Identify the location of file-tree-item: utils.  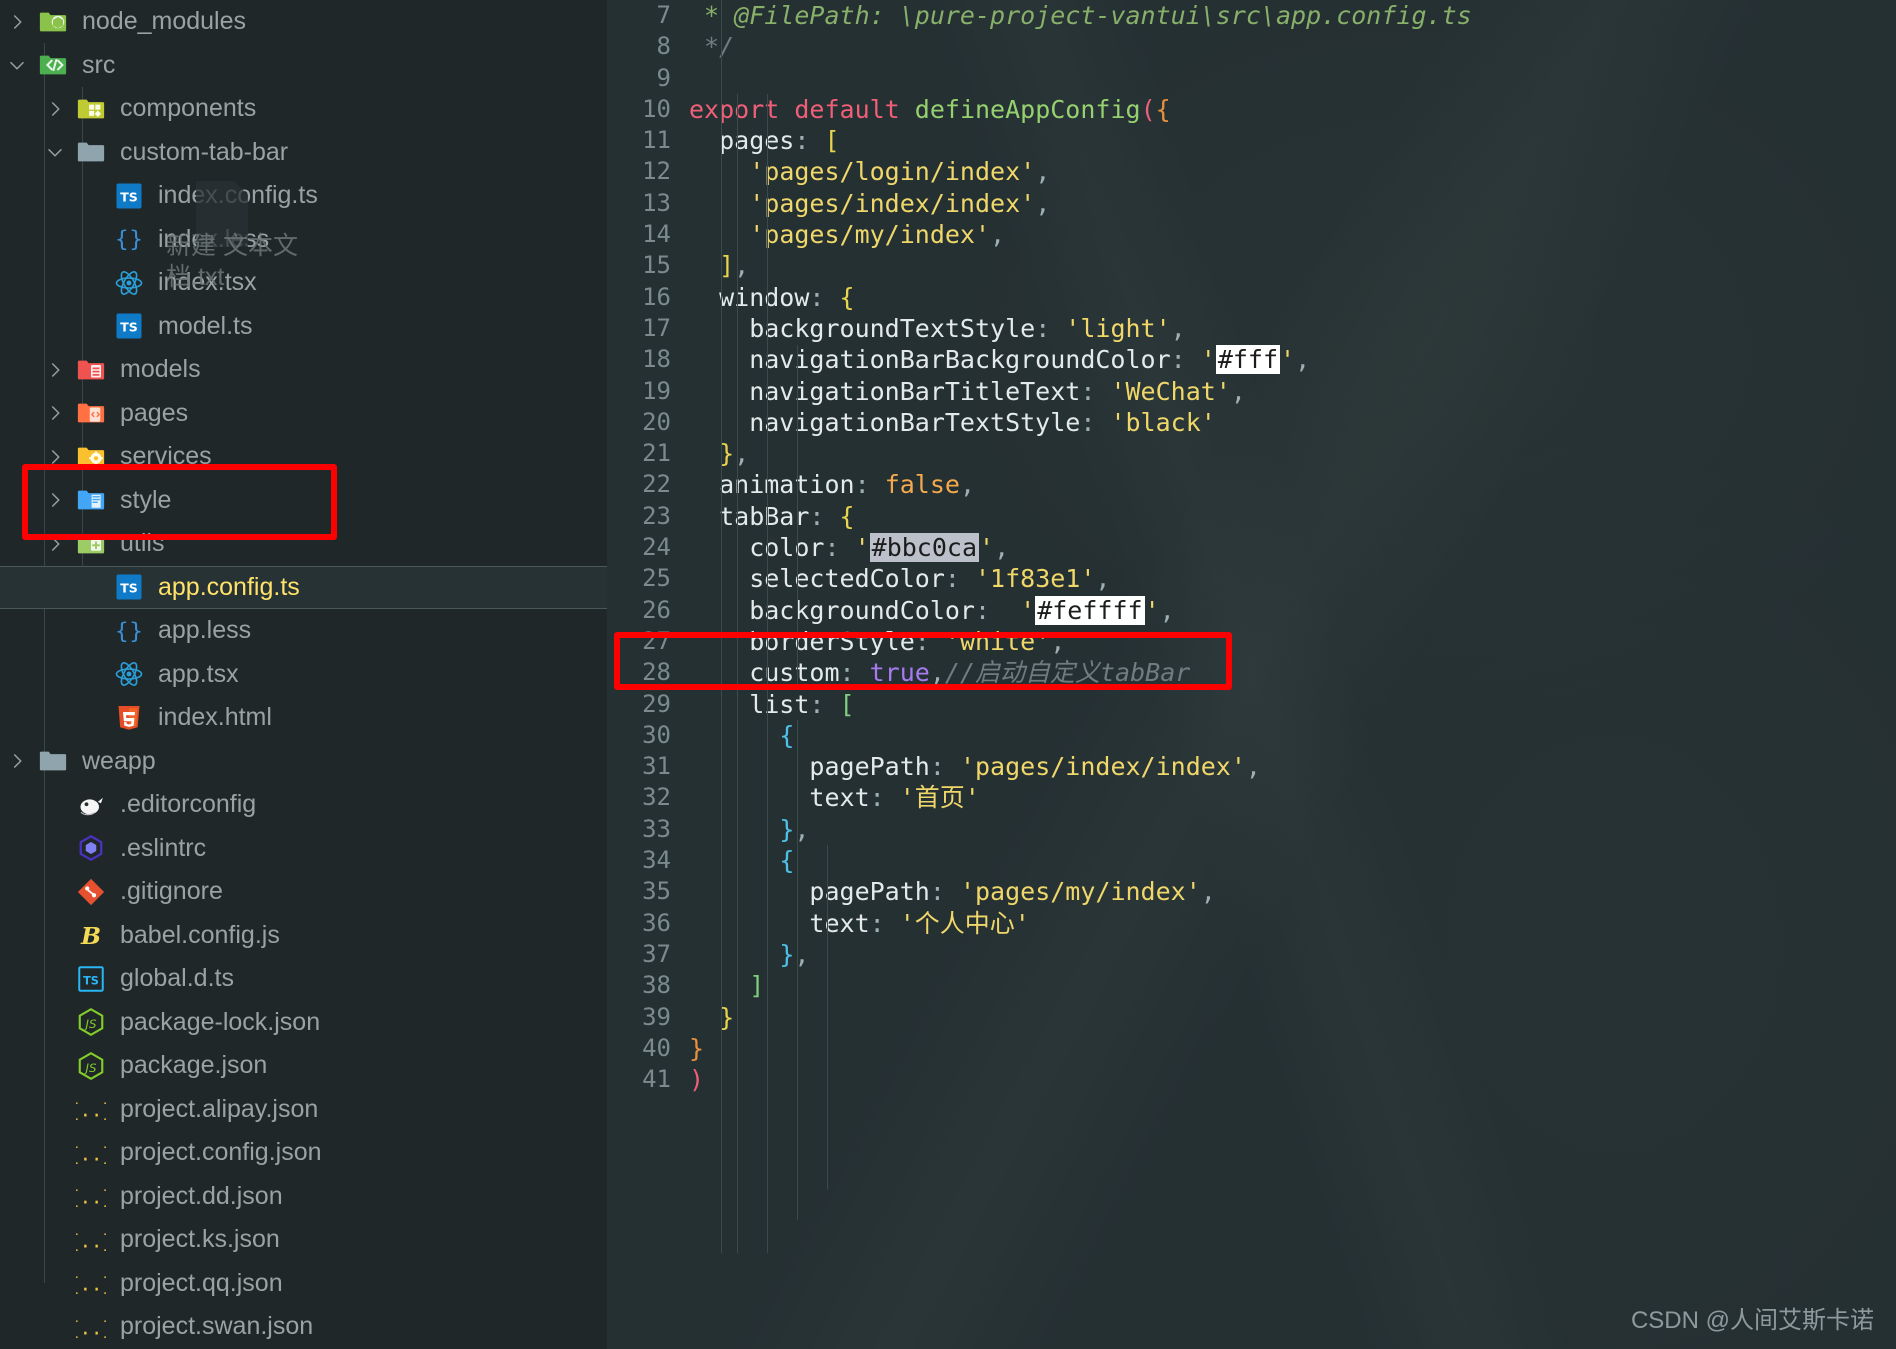
(303, 544).